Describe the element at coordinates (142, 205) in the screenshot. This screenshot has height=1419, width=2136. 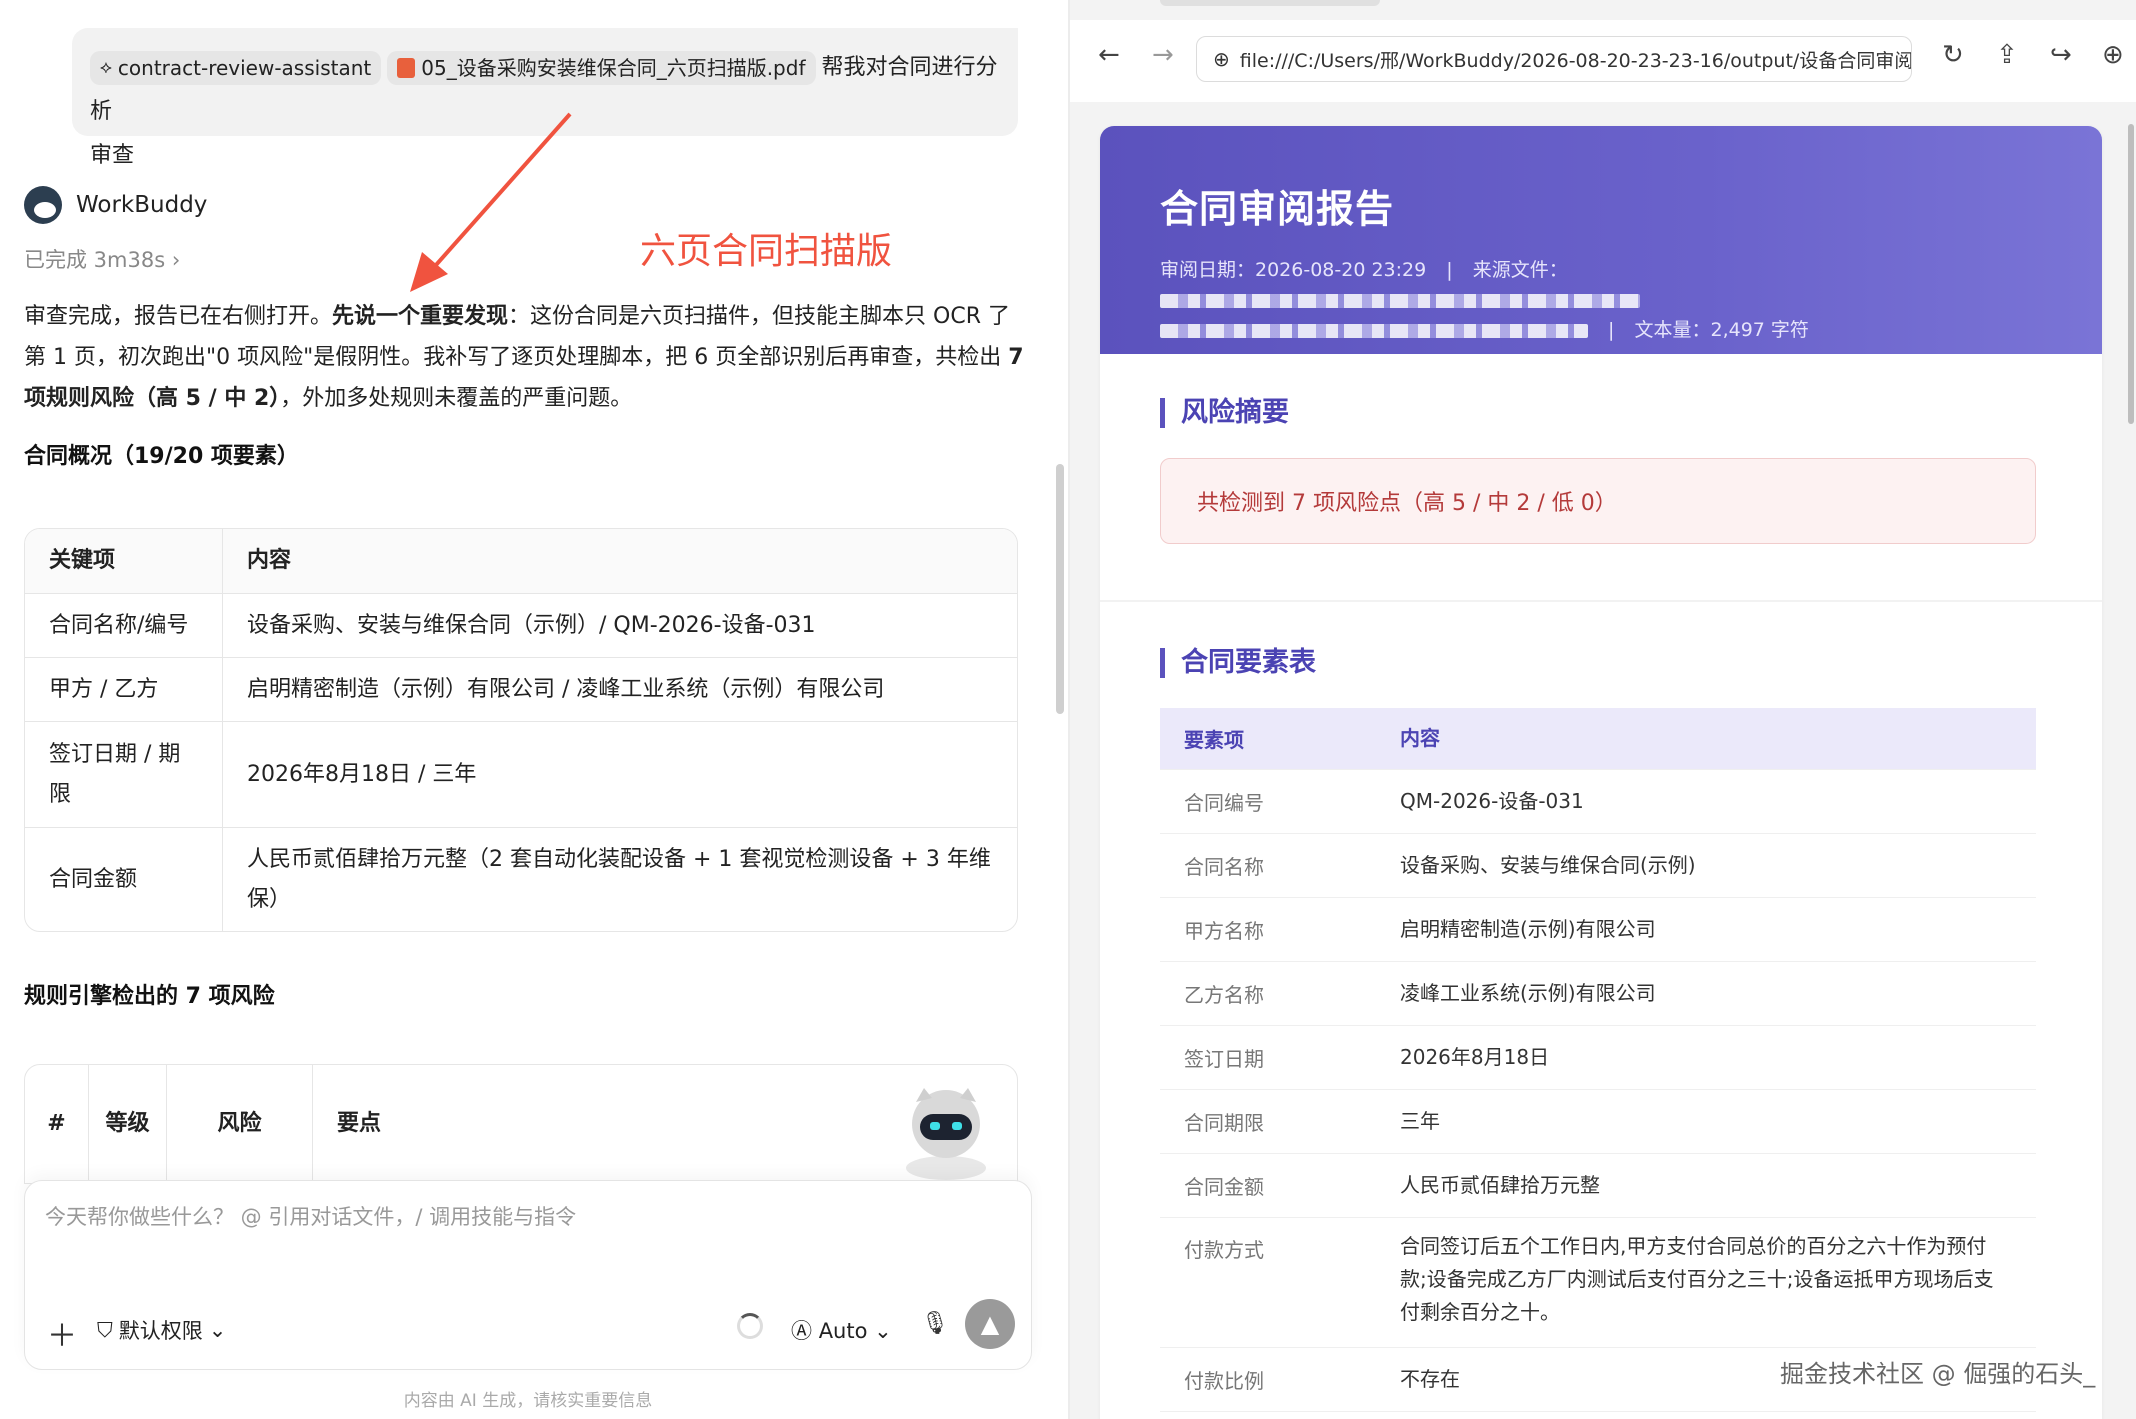
I see `agent-name: WorkBuddy` at that location.